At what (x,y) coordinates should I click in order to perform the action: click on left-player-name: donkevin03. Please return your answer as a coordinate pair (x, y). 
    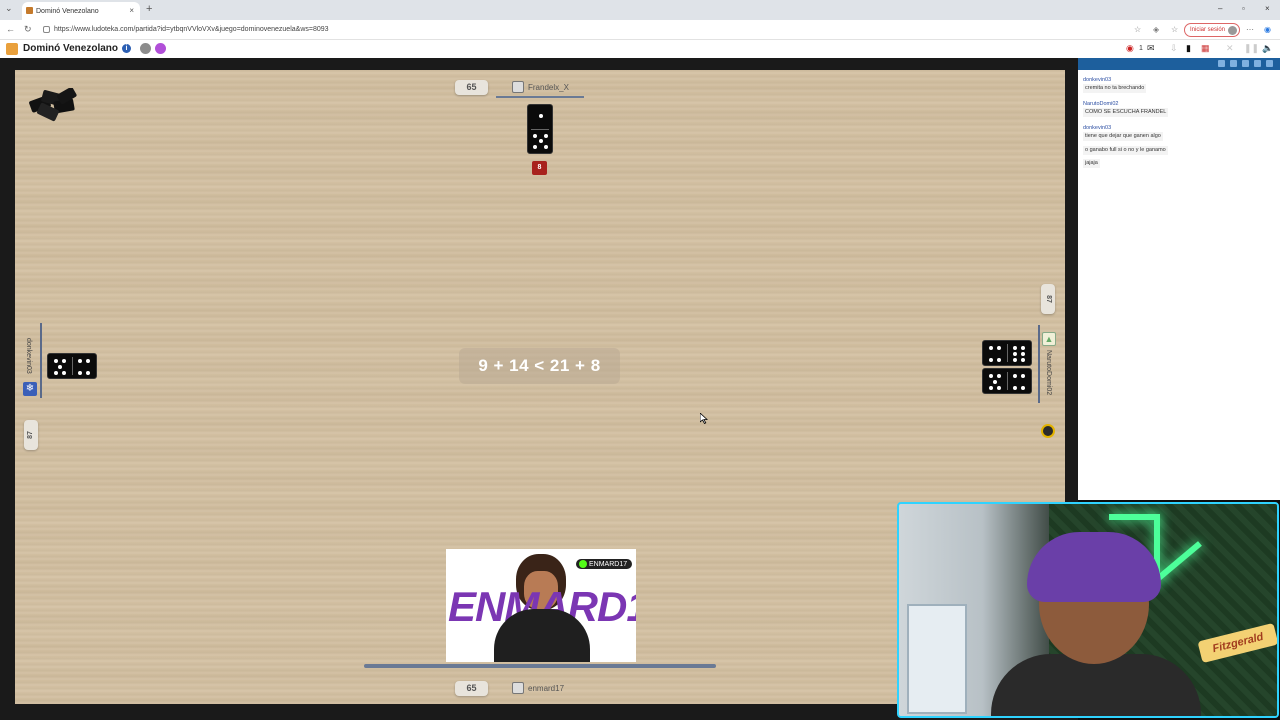
    Looking at the image, I should click on (28, 356).